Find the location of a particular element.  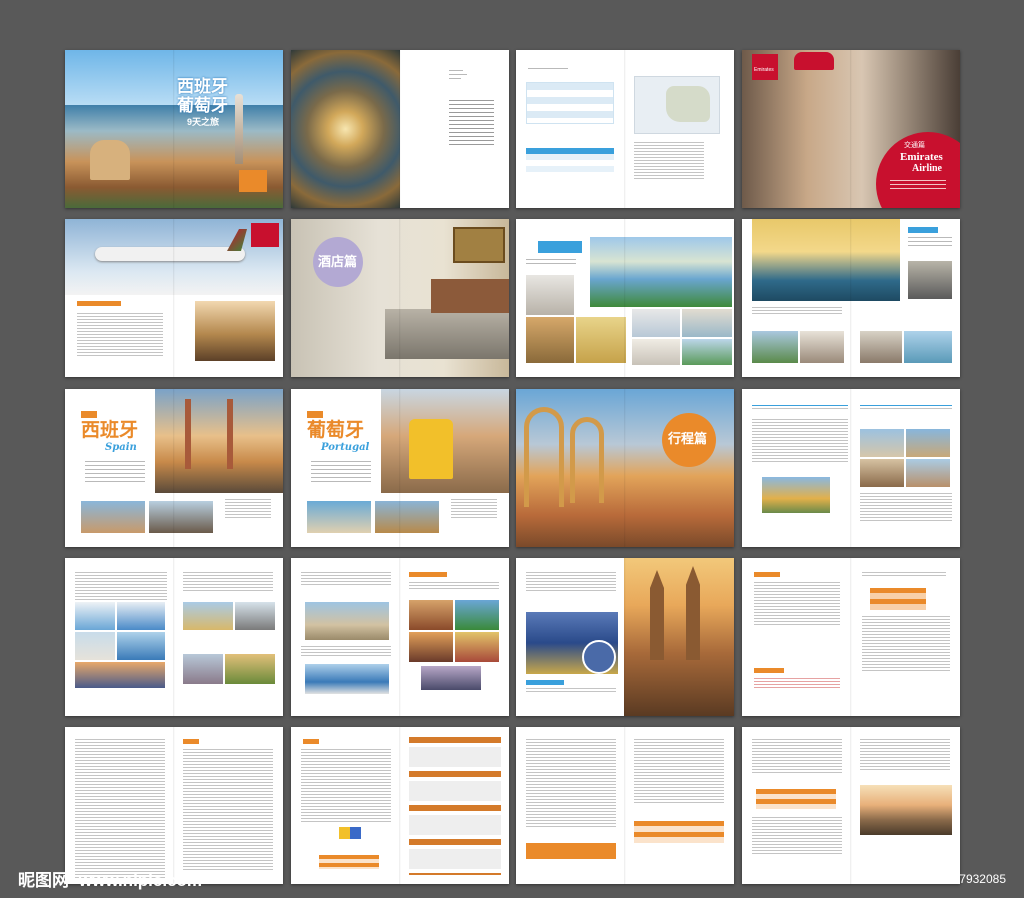

dp2-orange-tag is located at coordinates (428, 574).